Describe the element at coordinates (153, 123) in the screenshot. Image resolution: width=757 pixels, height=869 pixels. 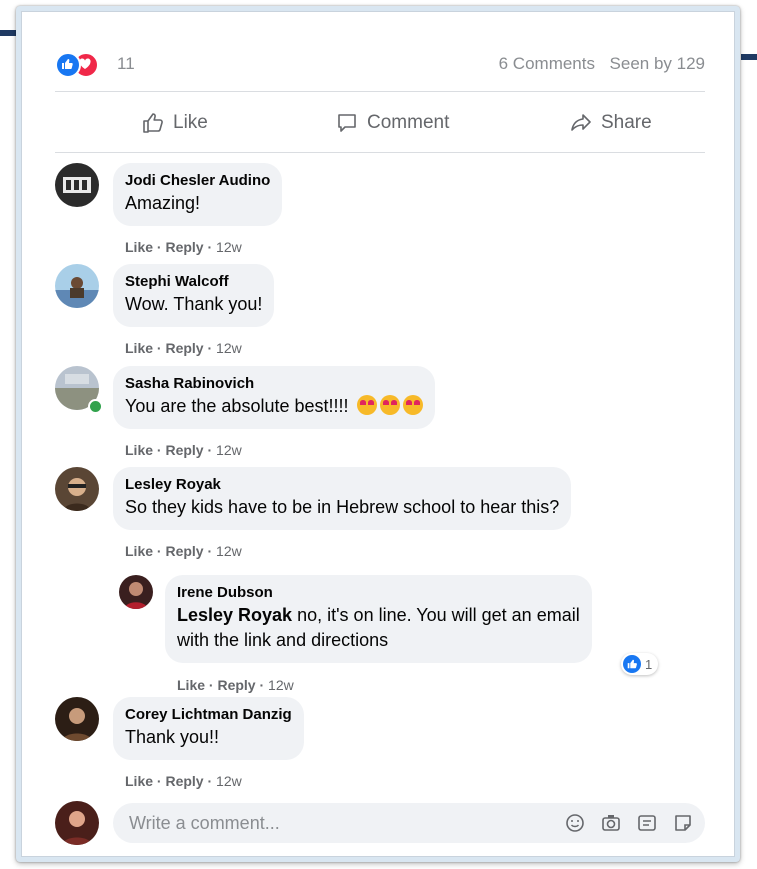
I see `thumbs-up-icon` at that location.